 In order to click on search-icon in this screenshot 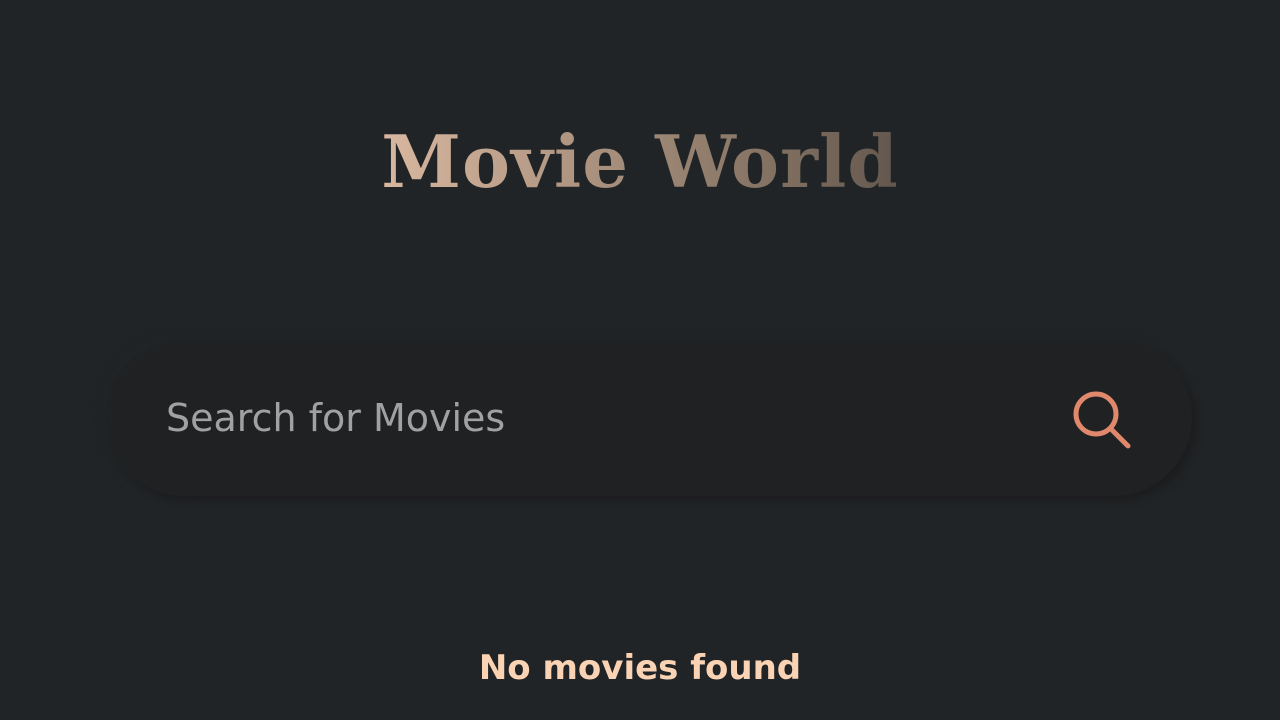, I will do `click(1102, 420)`.